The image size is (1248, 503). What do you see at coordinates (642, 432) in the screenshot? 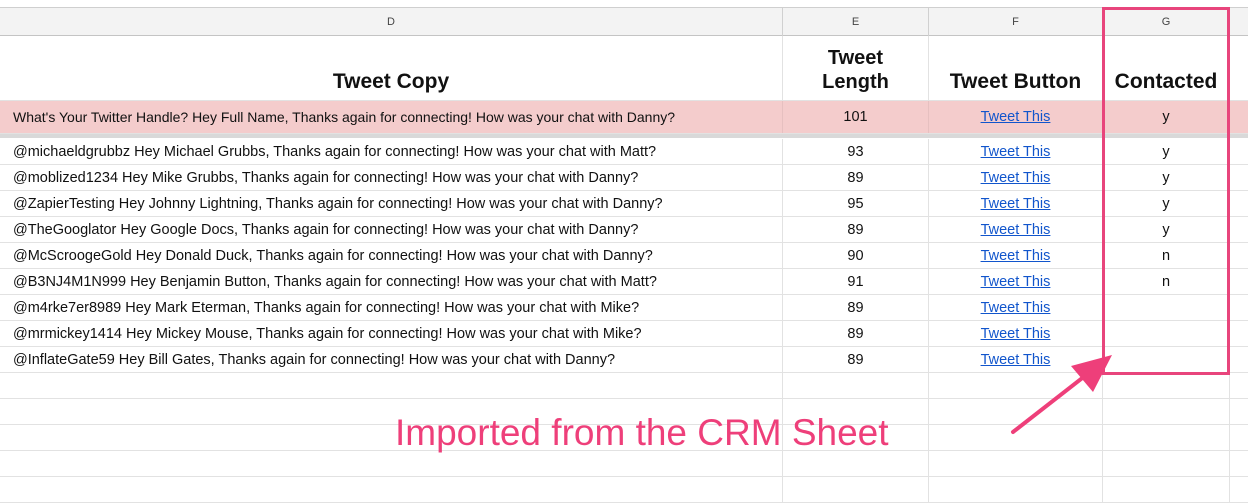
I see `crm-annotation-text: Imported from the CRM Sheet` at bounding box center [642, 432].